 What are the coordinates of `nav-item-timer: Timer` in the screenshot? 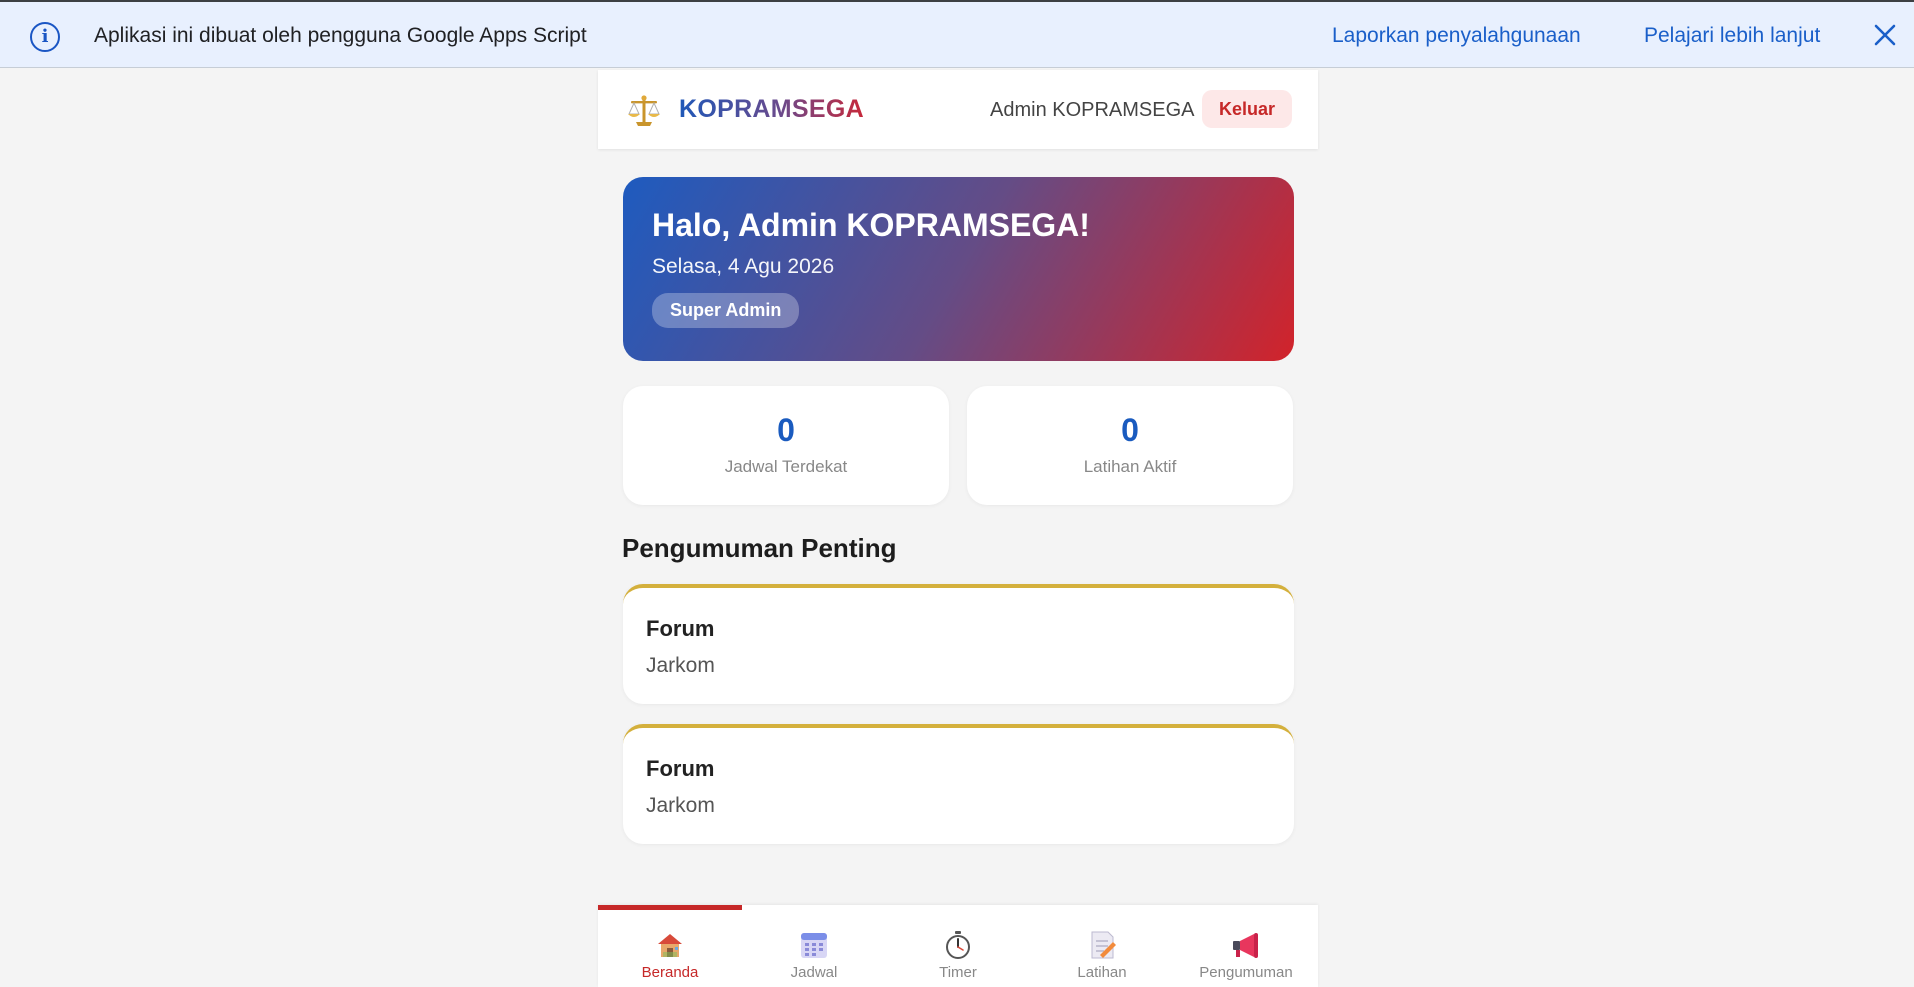 It's located at (958, 946).